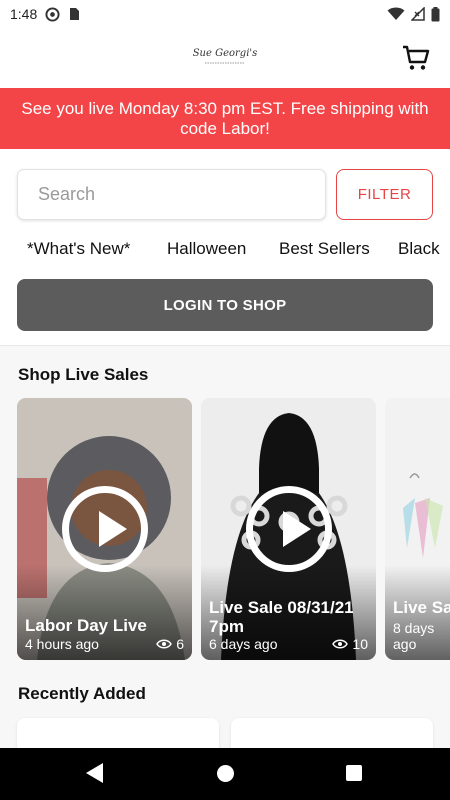 The image size is (450, 800). What do you see at coordinates (281, 617) in the screenshot?
I see `live-sale-title: Live Sale 08/31/21 7pm` at bounding box center [281, 617].